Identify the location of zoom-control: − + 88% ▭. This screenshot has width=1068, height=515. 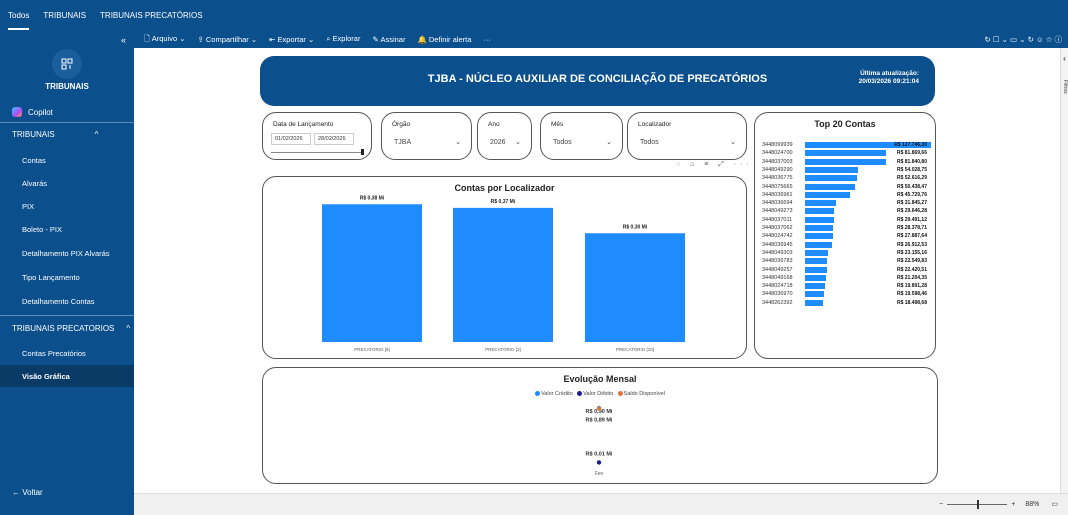
(998, 504).